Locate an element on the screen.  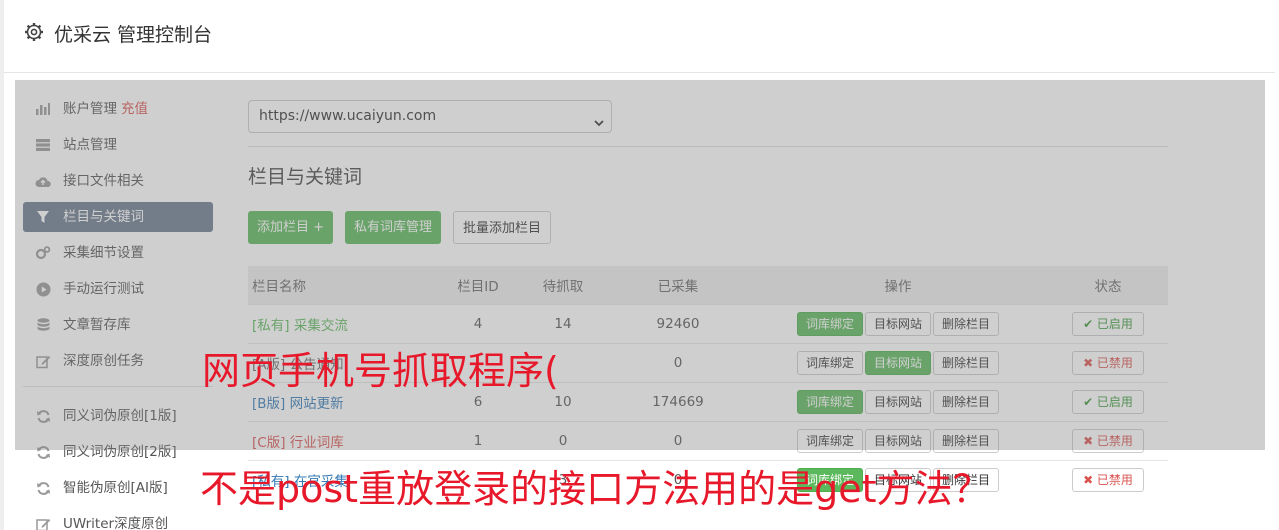
sidebar-item-label: 手动运行测试 is located at coordinates (103, 289).